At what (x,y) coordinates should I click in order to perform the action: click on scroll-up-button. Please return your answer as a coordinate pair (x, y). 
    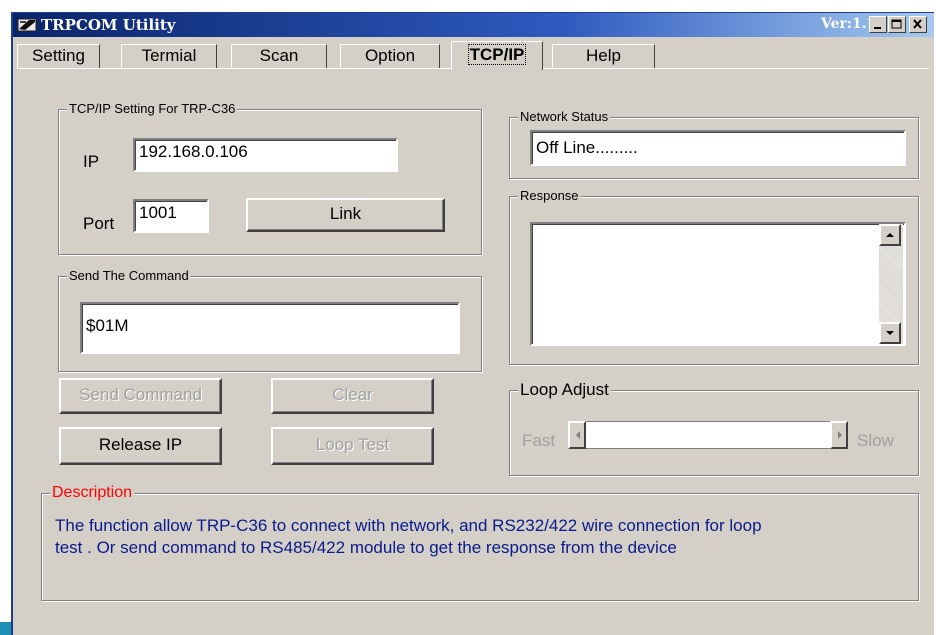
    Looking at the image, I should click on (890, 235).